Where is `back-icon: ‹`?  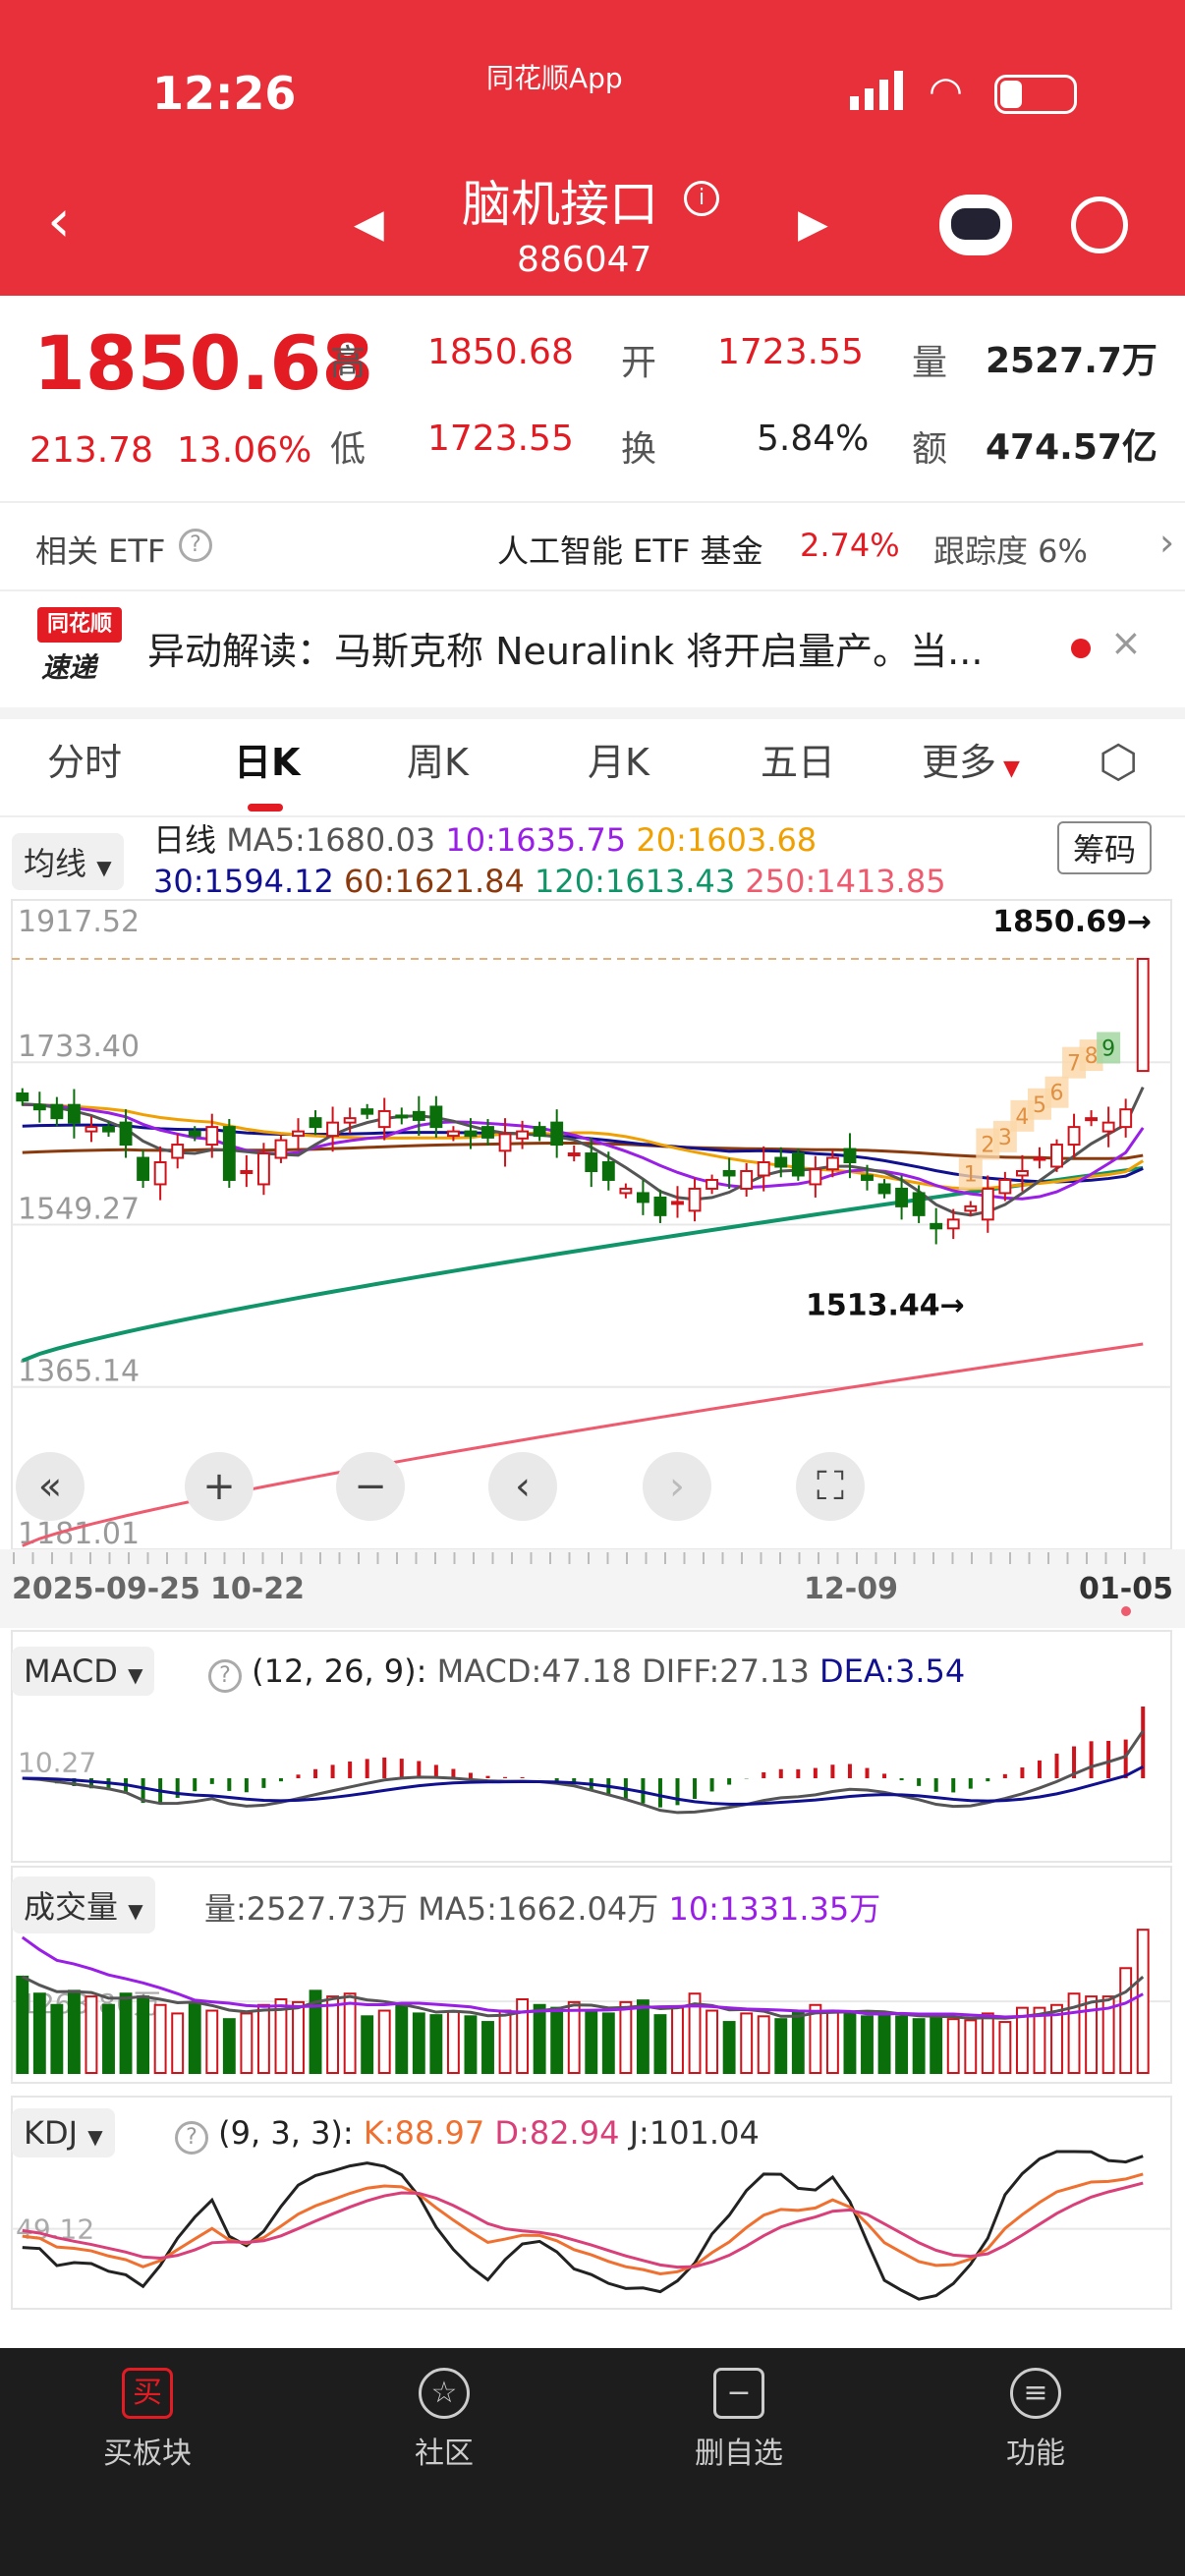 back-icon: ‹ is located at coordinates (59, 221).